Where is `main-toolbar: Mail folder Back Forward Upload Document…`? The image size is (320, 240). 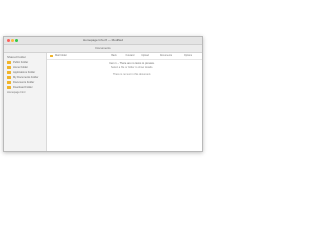
main-toolbar: Mail folder Back Forward Upload Document… is located at coordinates (124, 56).